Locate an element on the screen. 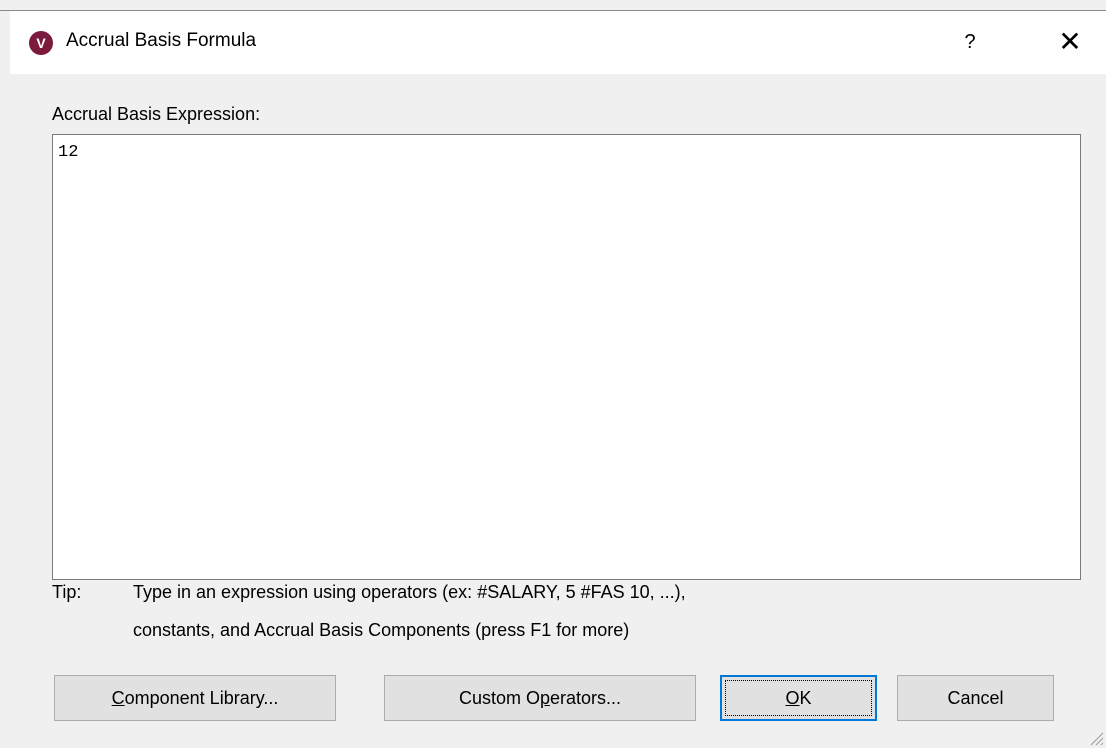  focus-rectangle is located at coordinates (798, 698).